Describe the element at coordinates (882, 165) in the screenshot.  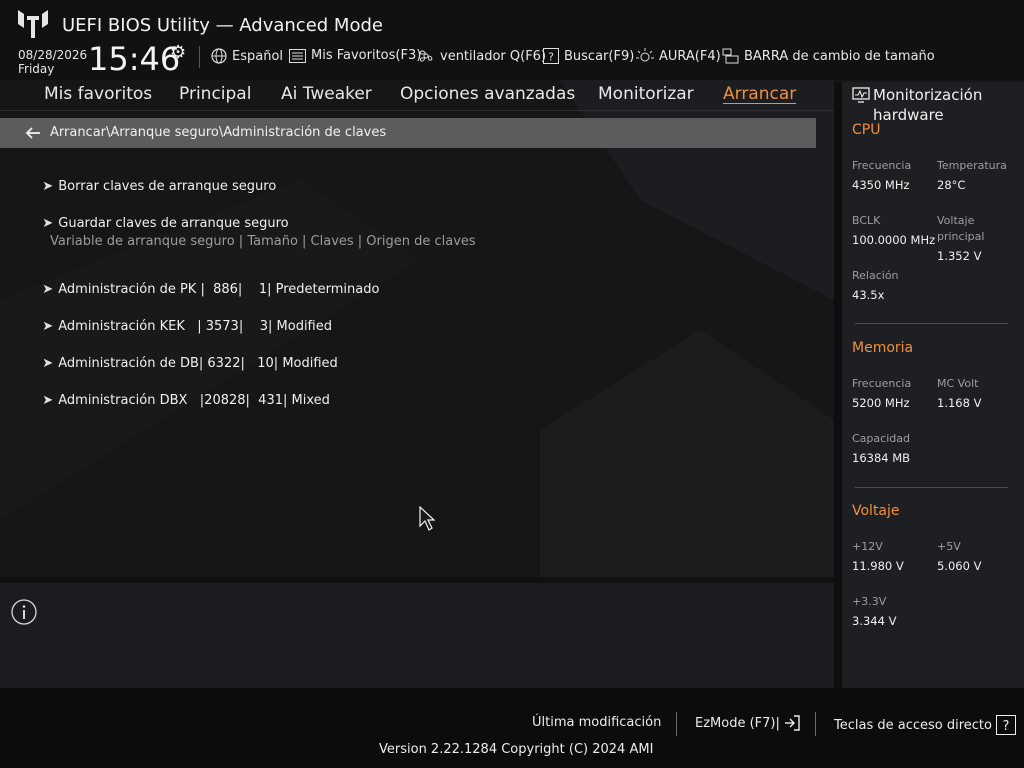
I see `cpu-freq-label: Frecuencia` at that location.